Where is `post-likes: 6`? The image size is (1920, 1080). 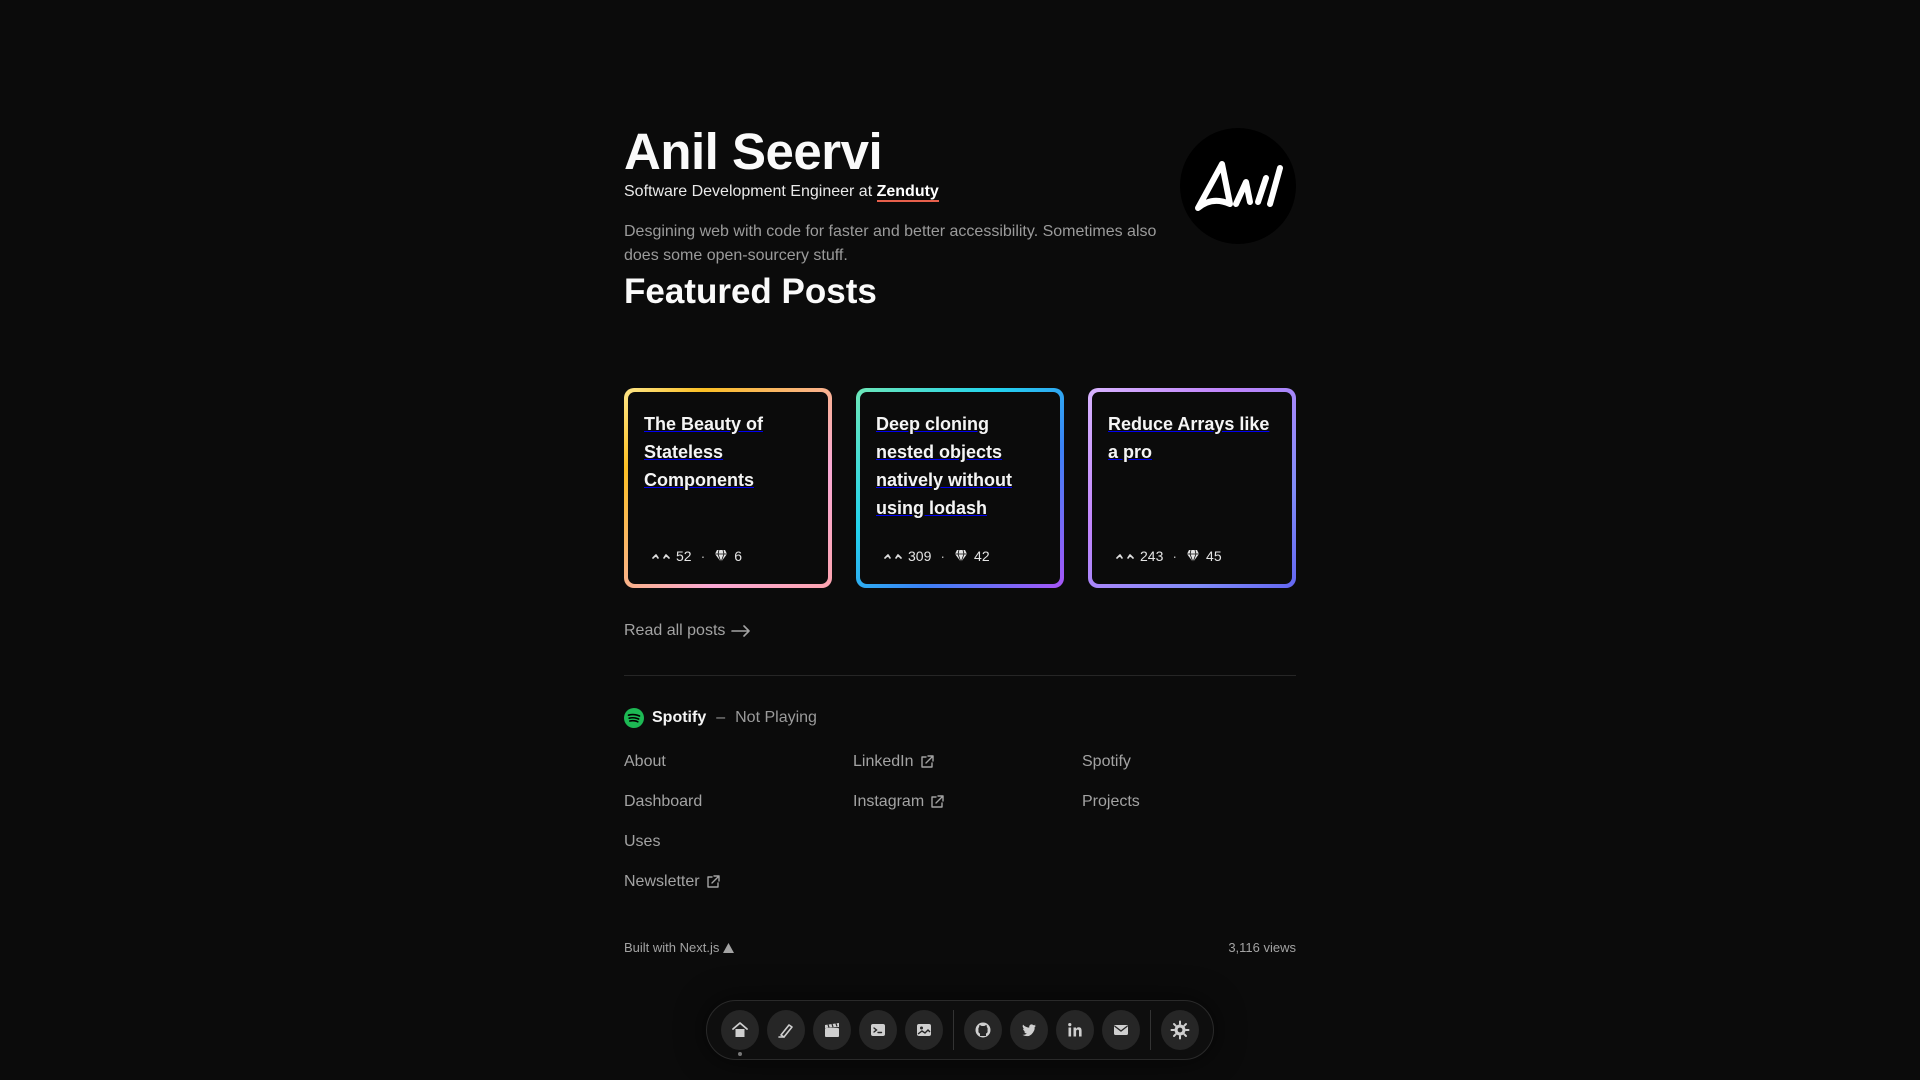 post-likes: 6 is located at coordinates (738, 556).